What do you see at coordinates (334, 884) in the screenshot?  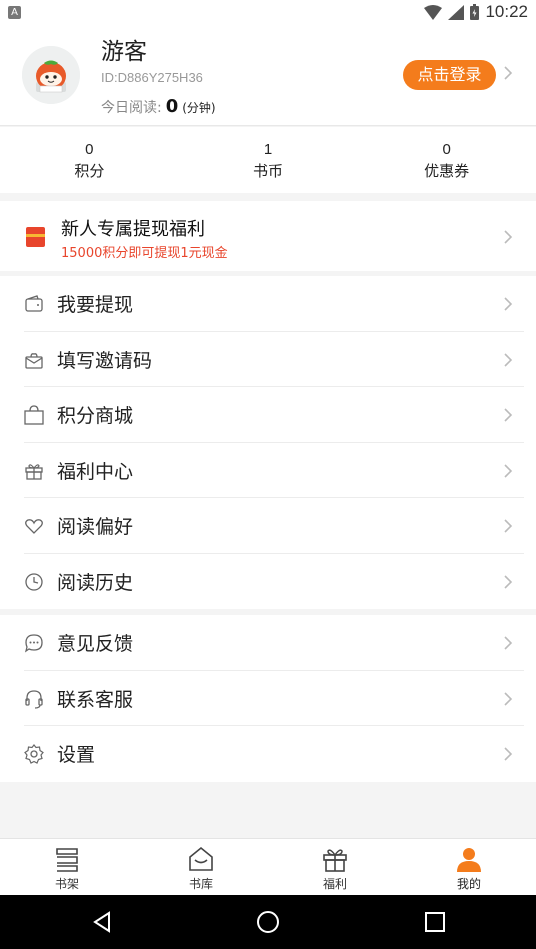 I see `tab-label: 福利` at bounding box center [334, 884].